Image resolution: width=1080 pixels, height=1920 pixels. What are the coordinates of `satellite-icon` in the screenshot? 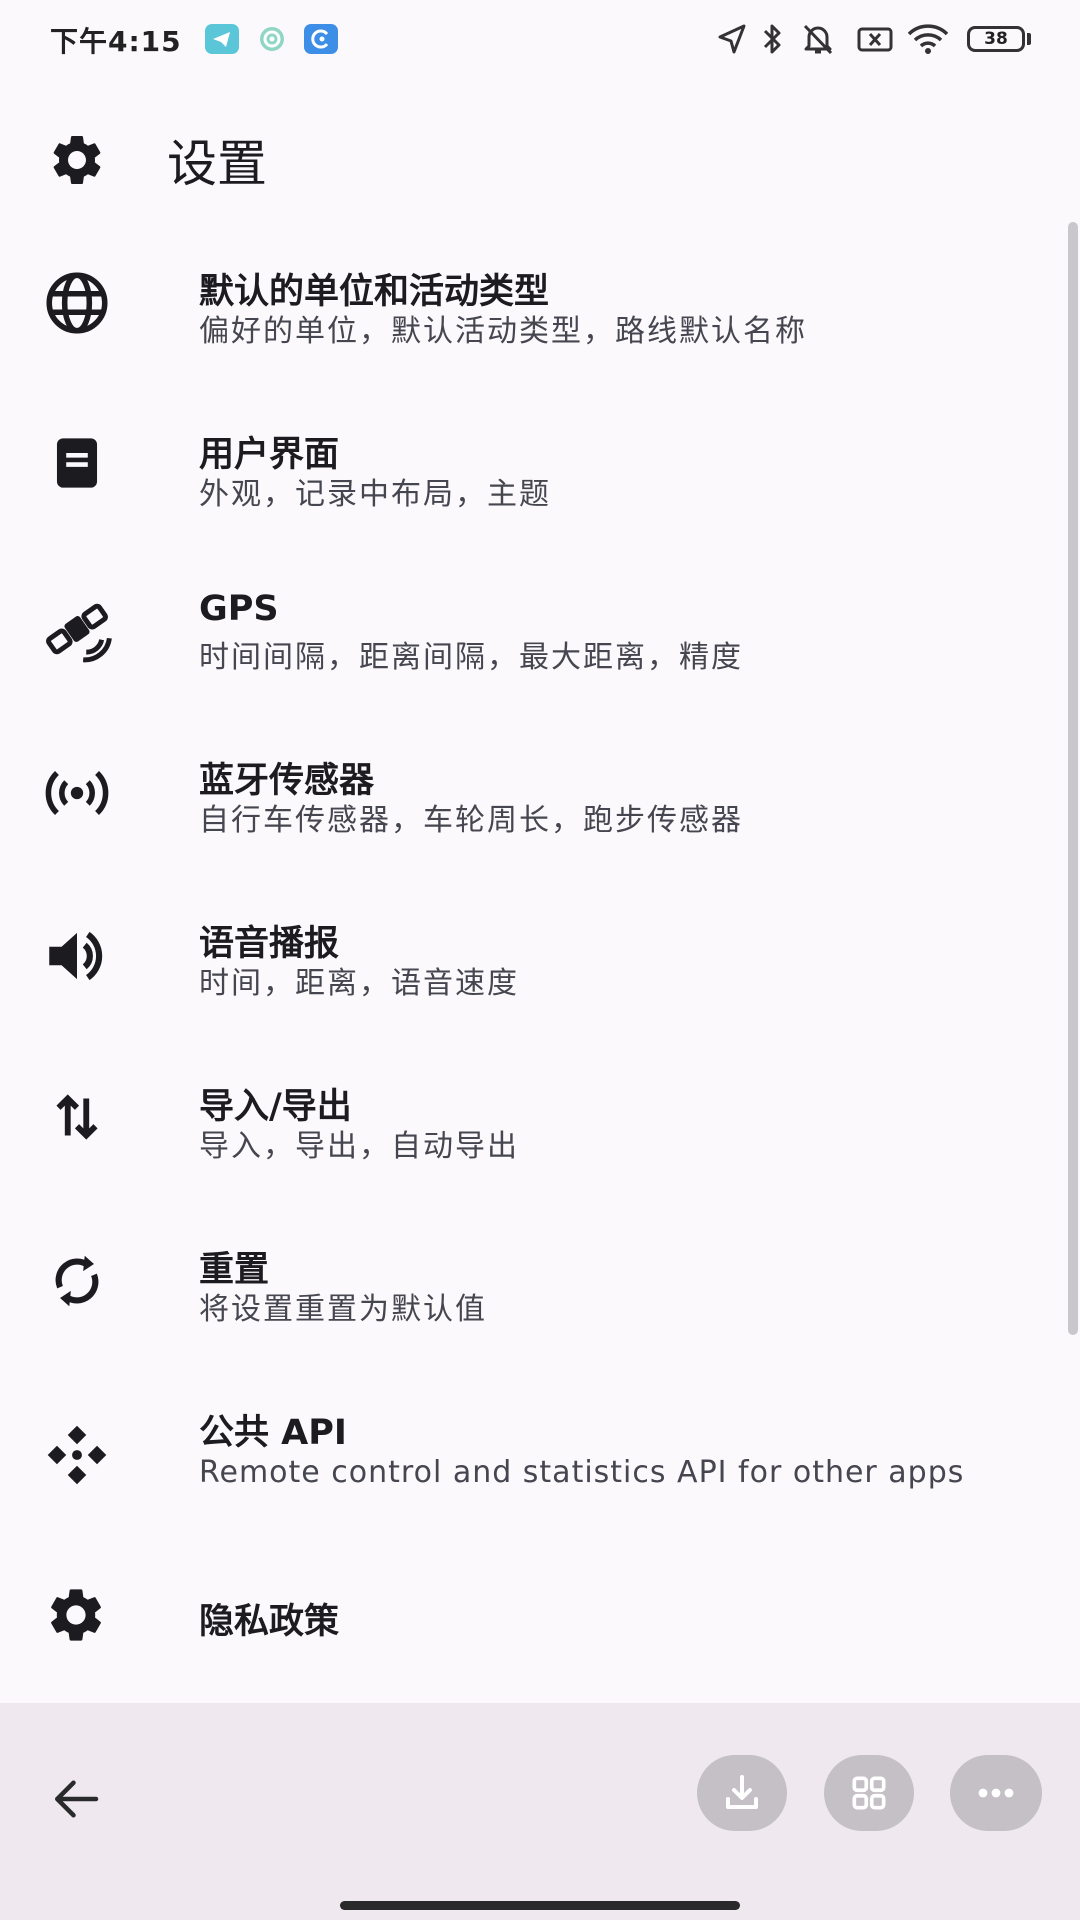 It's located at (79, 633).